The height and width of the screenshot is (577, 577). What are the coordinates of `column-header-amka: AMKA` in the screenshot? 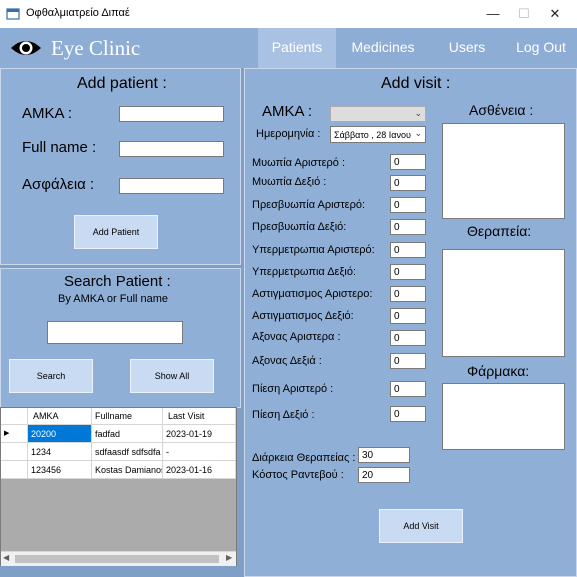 It's located at (60, 416).